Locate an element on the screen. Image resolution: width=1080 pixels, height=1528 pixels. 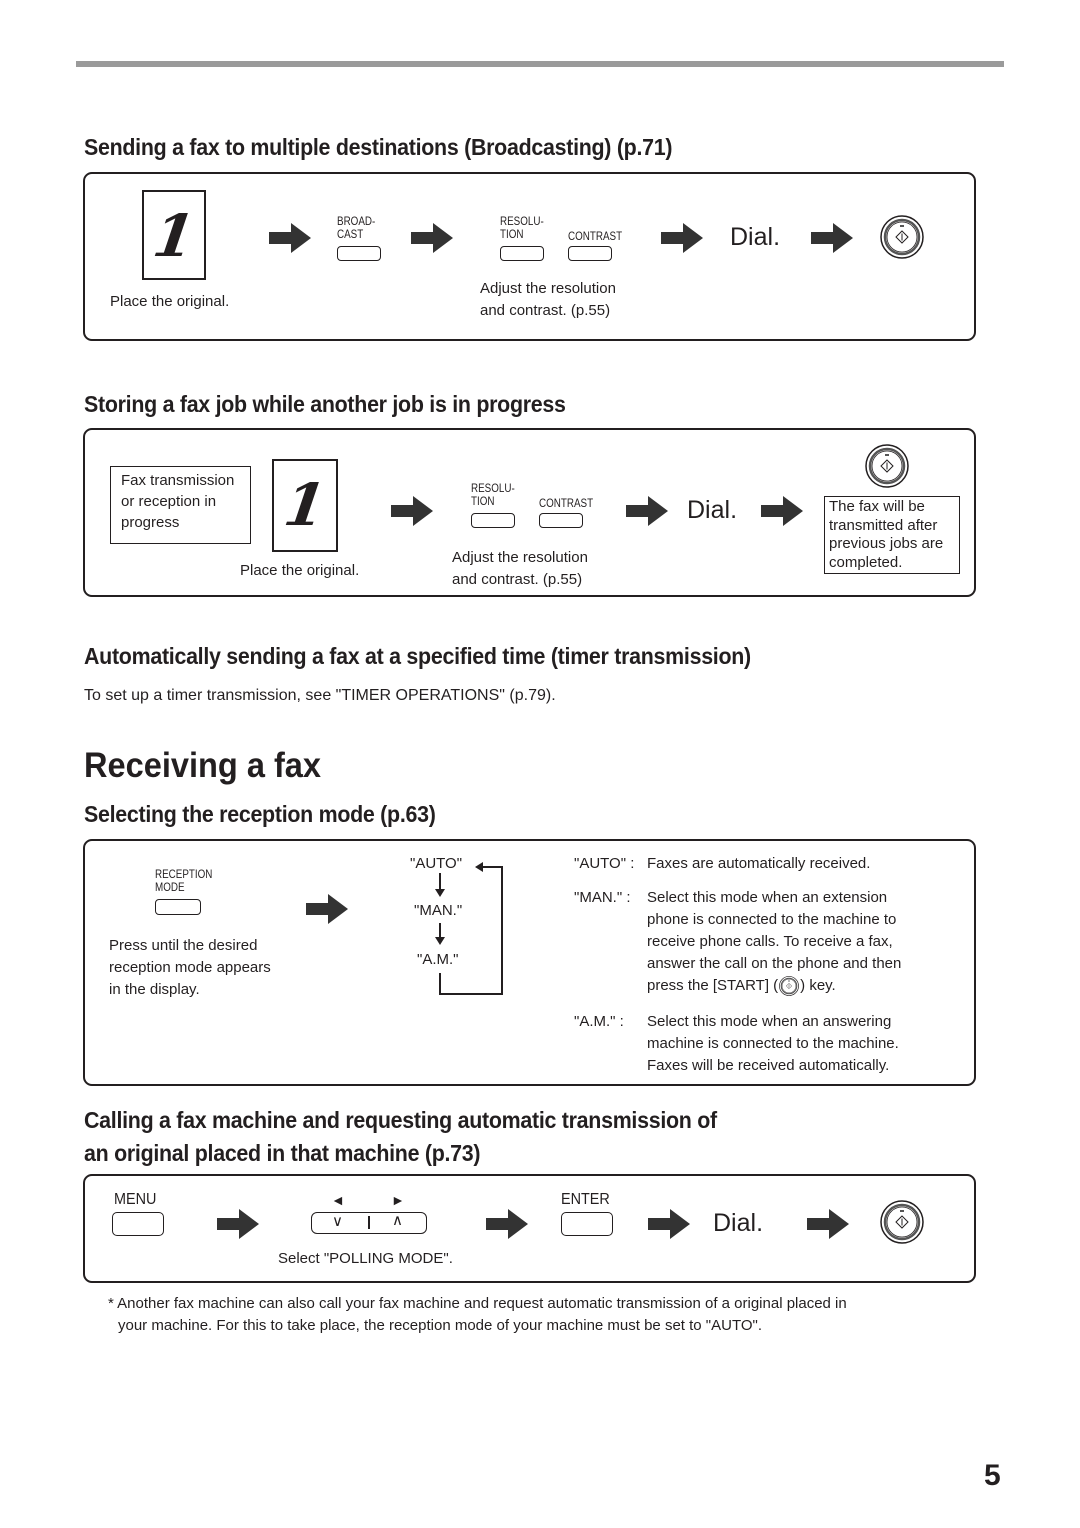
return-loop-line is located at coordinates (471, 930).